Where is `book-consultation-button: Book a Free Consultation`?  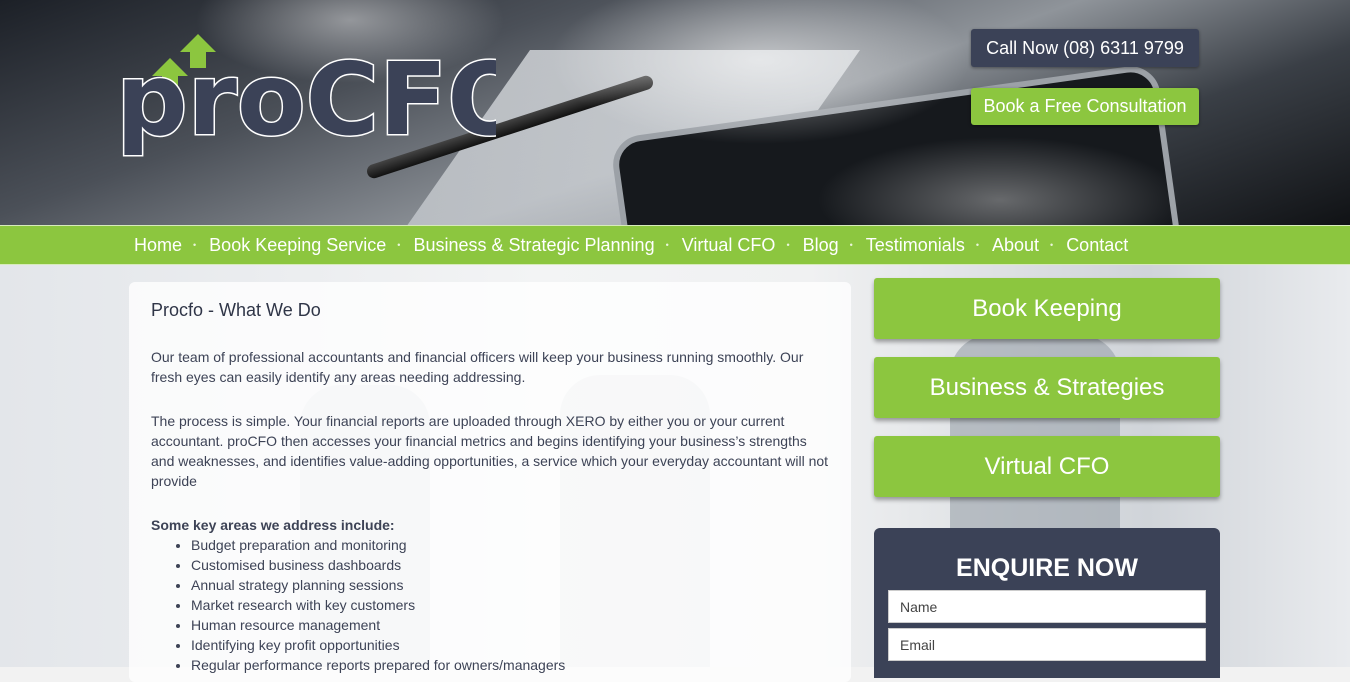
book-consultation-button: Book a Free Consultation is located at coordinates (1085, 106).